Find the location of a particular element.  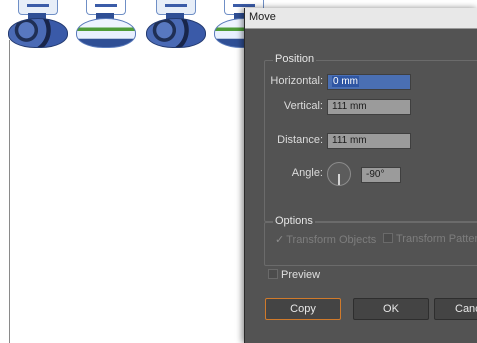

position-legend: Position is located at coordinates (295, 59).